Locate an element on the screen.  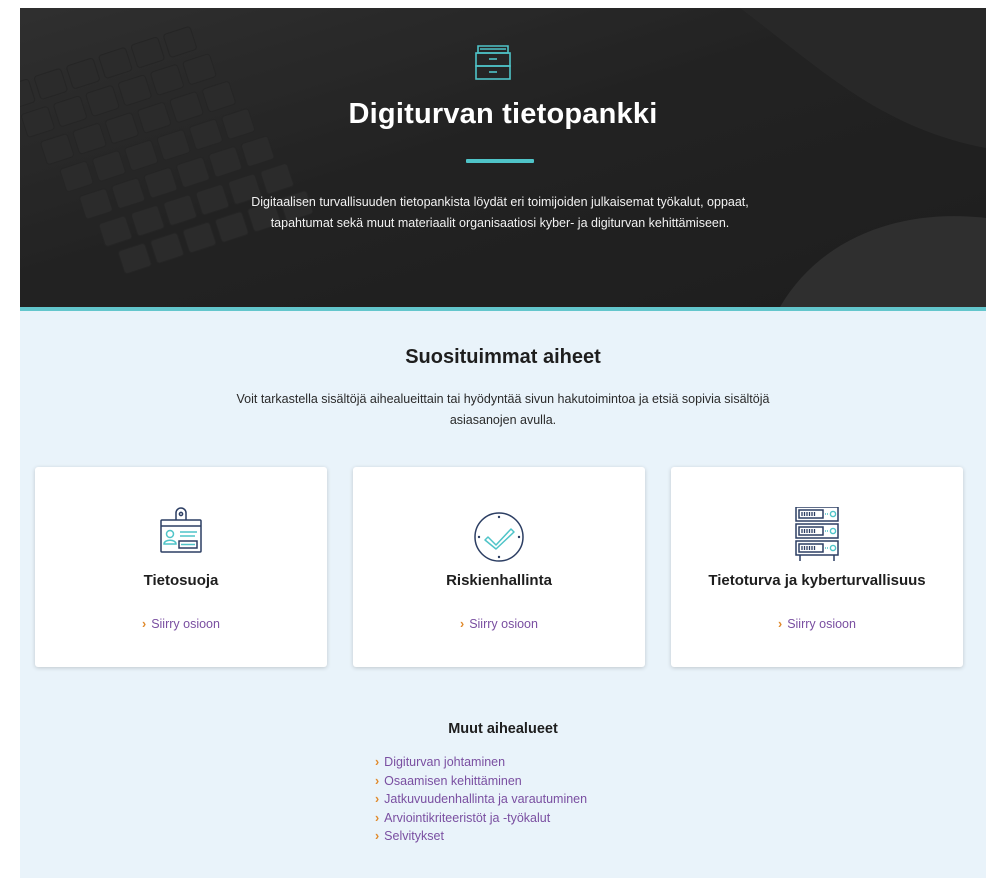
other-topic-link: › Jatkuvuudenhallinta ja varautuminen is located at coordinates (481, 799).